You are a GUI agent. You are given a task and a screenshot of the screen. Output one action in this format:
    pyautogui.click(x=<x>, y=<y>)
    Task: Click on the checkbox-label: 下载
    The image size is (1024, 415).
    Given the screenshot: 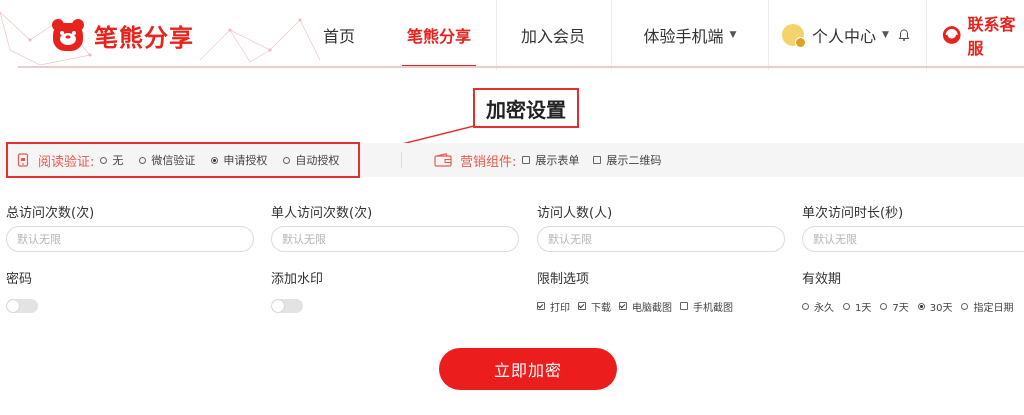 What is the action you would take?
    pyautogui.click(x=601, y=308)
    